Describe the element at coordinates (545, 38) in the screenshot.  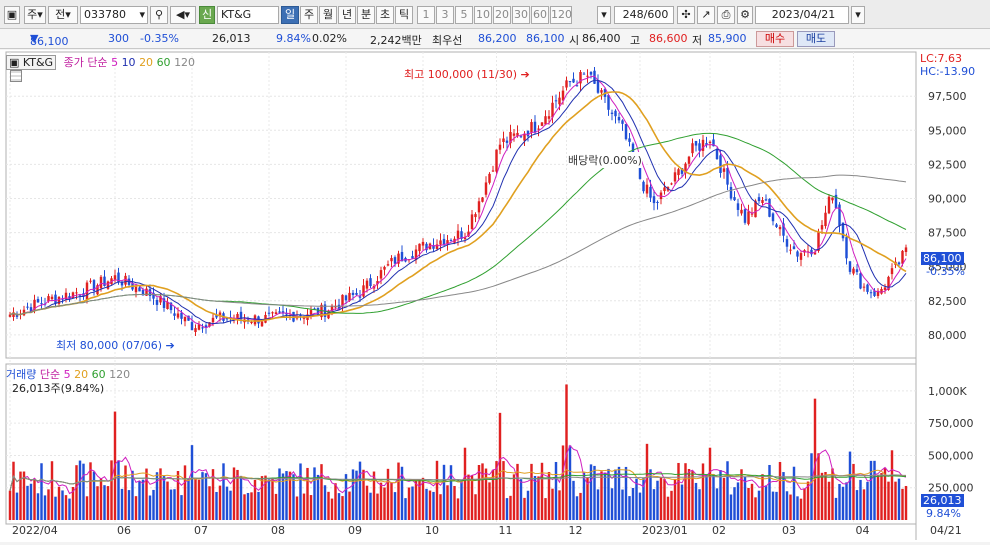
I see `bid-price: 86,100` at that location.